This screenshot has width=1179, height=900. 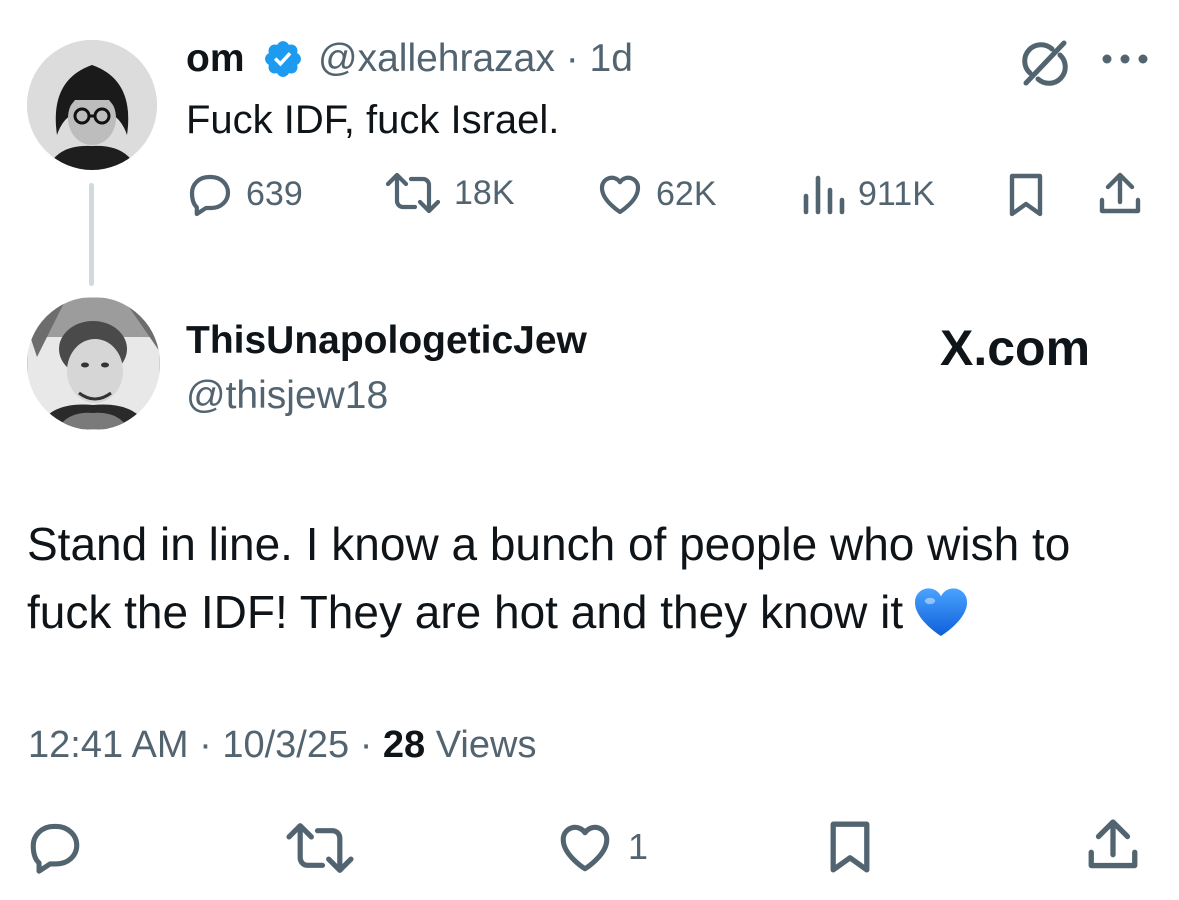 What do you see at coordinates (285, 745) in the screenshot?
I see `reply-date: 10/3/25` at bounding box center [285, 745].